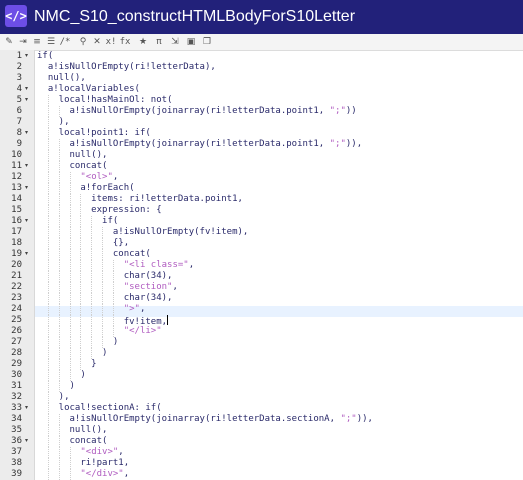 The height and width of the screenshot is (480, 523). I want to click on code-line: concat(, so click(94, 254).